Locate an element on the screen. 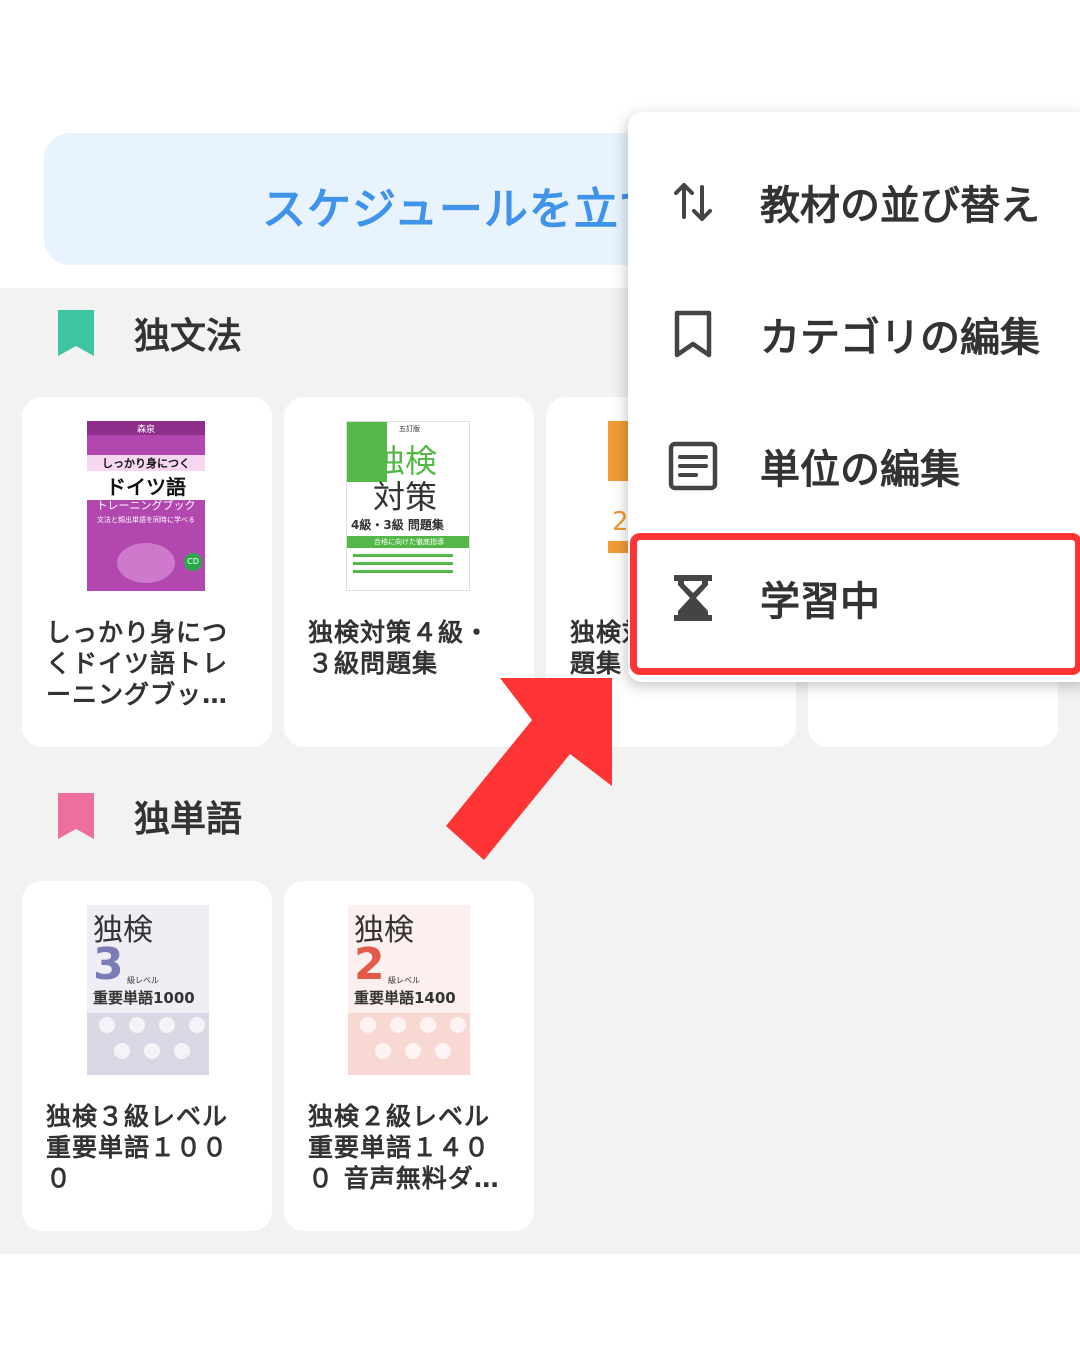 This screenshot has height=1350, width=1080. menu-item-edit-unit: 単位の編集 is located at coordinates (854, 466).